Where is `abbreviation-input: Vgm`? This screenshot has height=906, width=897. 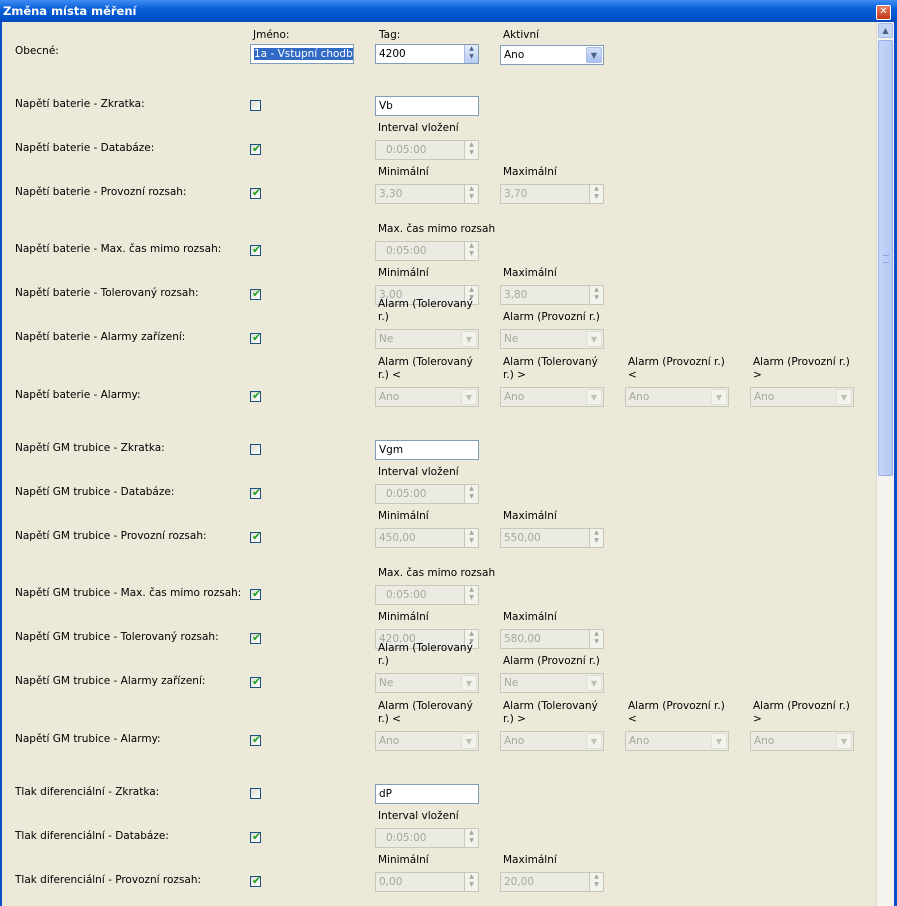 abbreviation-input: Vgm is located at coordinates (427, 450).